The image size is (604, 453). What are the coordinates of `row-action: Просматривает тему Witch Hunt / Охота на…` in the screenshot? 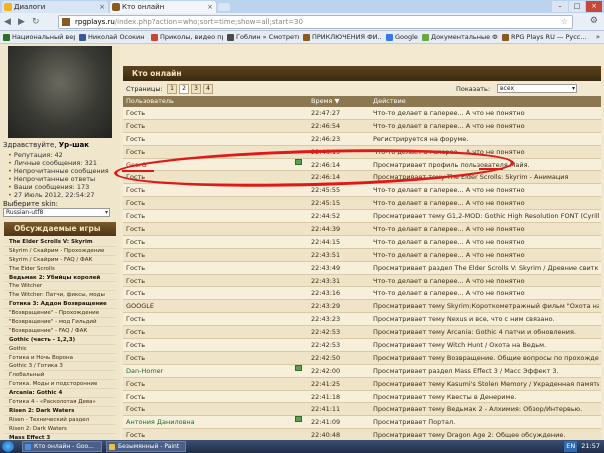 It's located at (460, 345).